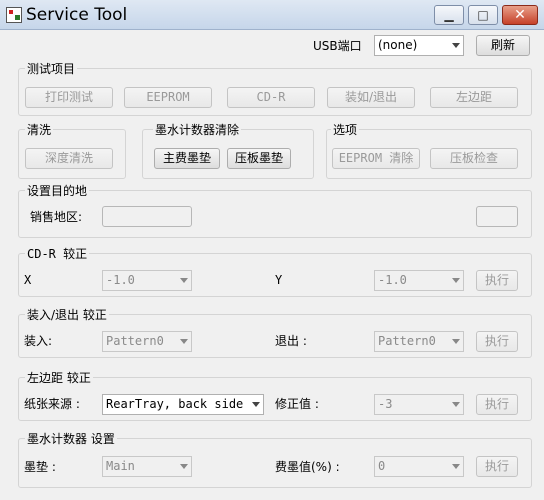 The height and width of the screenshot is (500, 544). Describe the element at coordinates (147, 216) in the screenshot. I see `sales-region-field` at that location.